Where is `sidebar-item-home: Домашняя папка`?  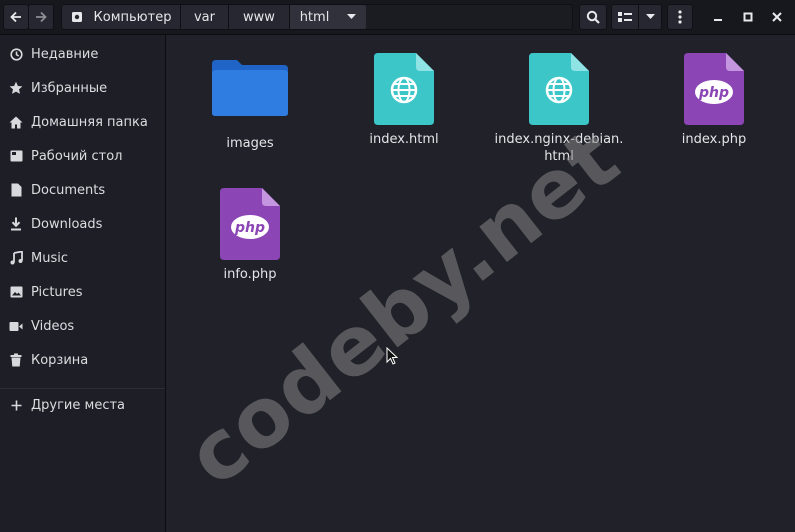
sidebar-item-home: Домашняя папка is located at coordinates (82, 122).